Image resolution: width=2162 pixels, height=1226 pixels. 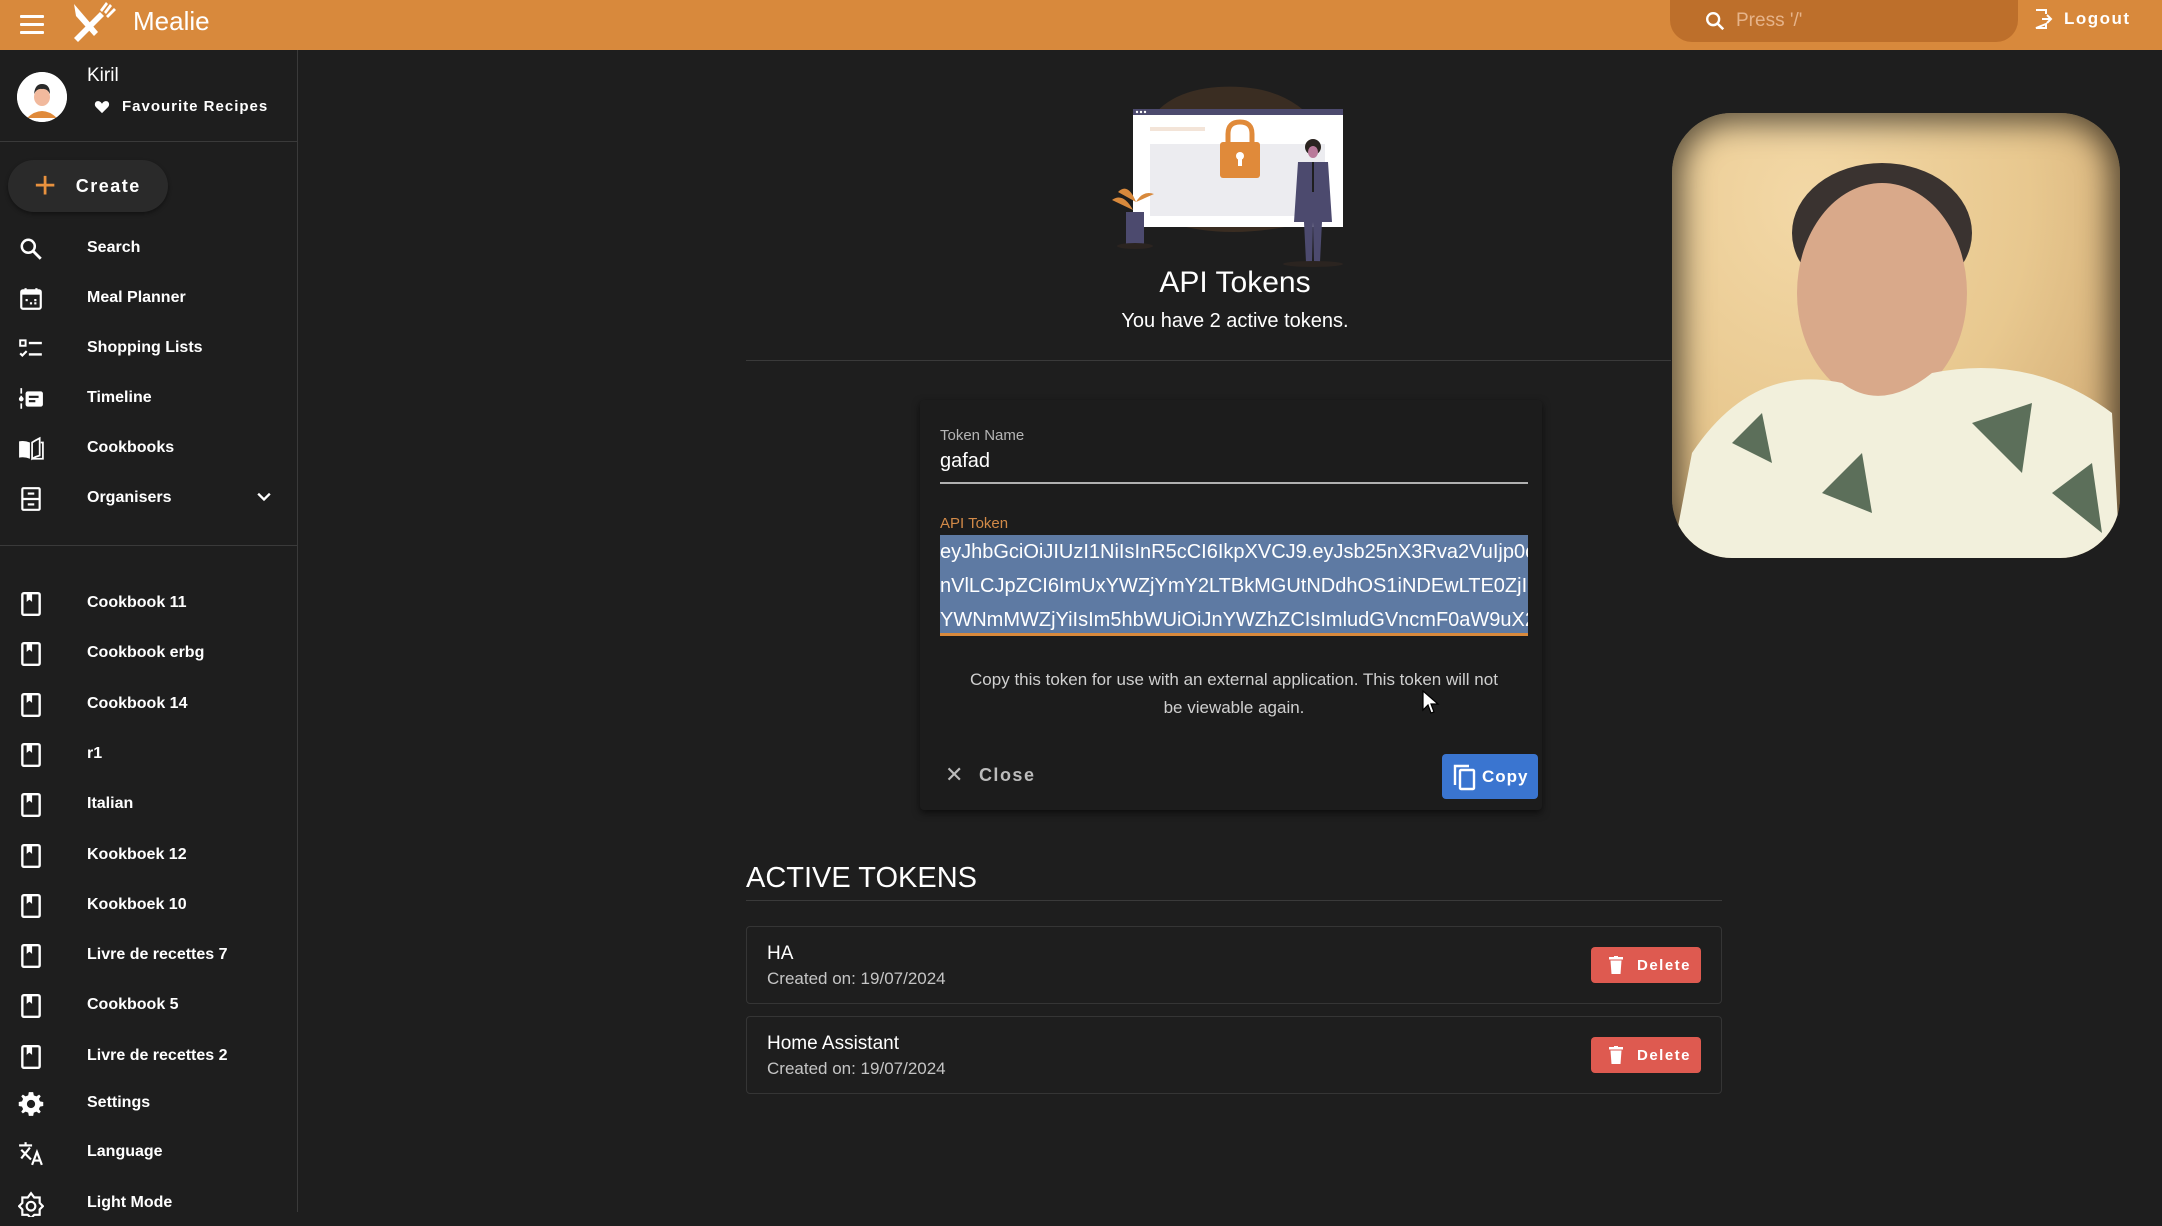 I want to click on sidebar-item-cookbook: Kookboek 10, so click(x=149, y=905).